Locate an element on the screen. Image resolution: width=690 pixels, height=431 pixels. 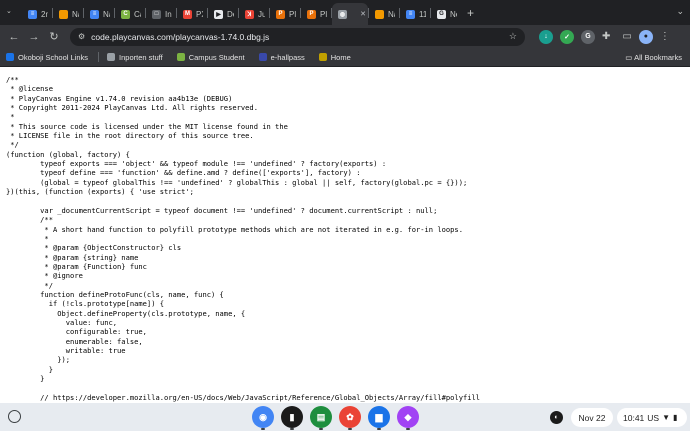
back-icon: ← is located at coordinates (14, 37).